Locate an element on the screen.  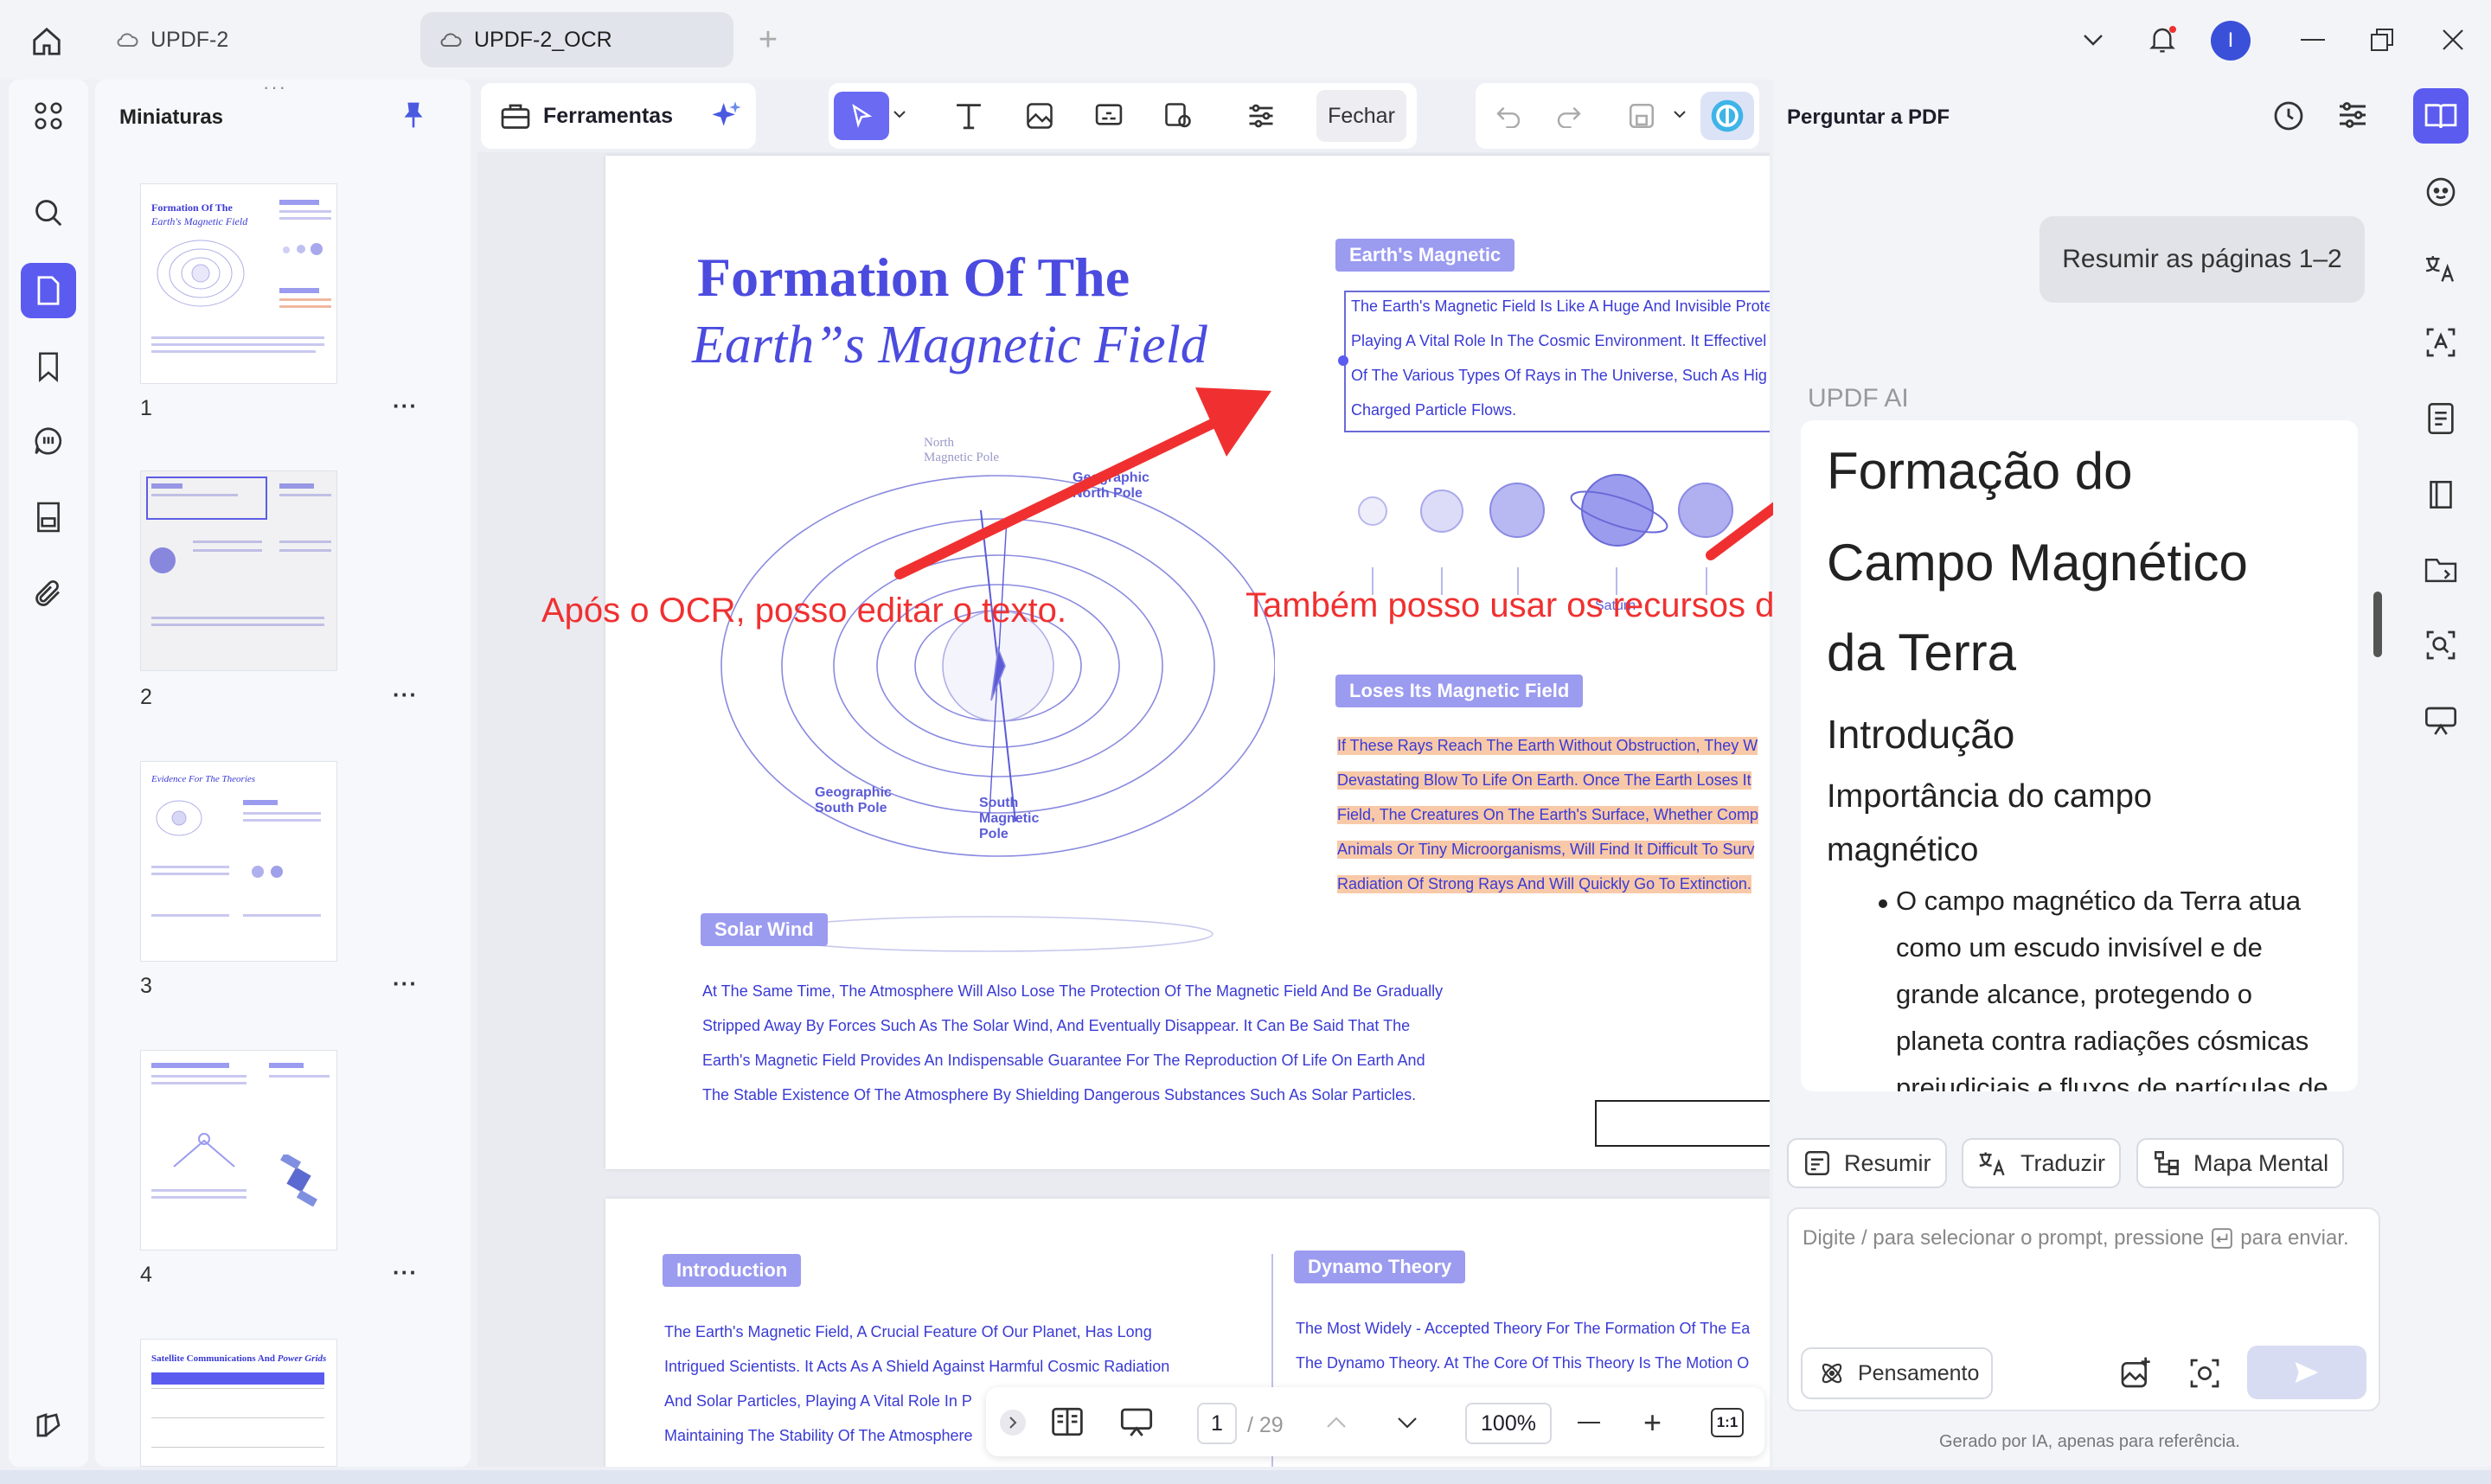
redo-icon is located at coordinates (1569, 116).